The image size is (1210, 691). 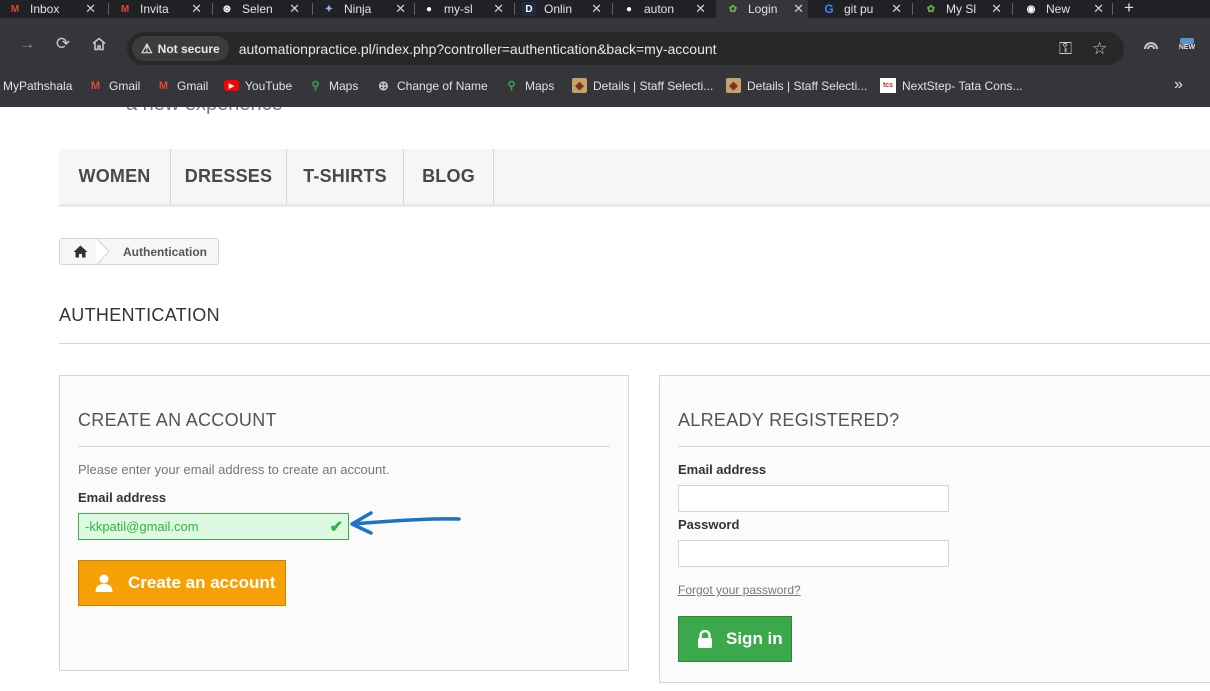 I want to click on top-menu: WOMEN DRESSES T-SHIRTS BLOG, so click(x=634, y=178).